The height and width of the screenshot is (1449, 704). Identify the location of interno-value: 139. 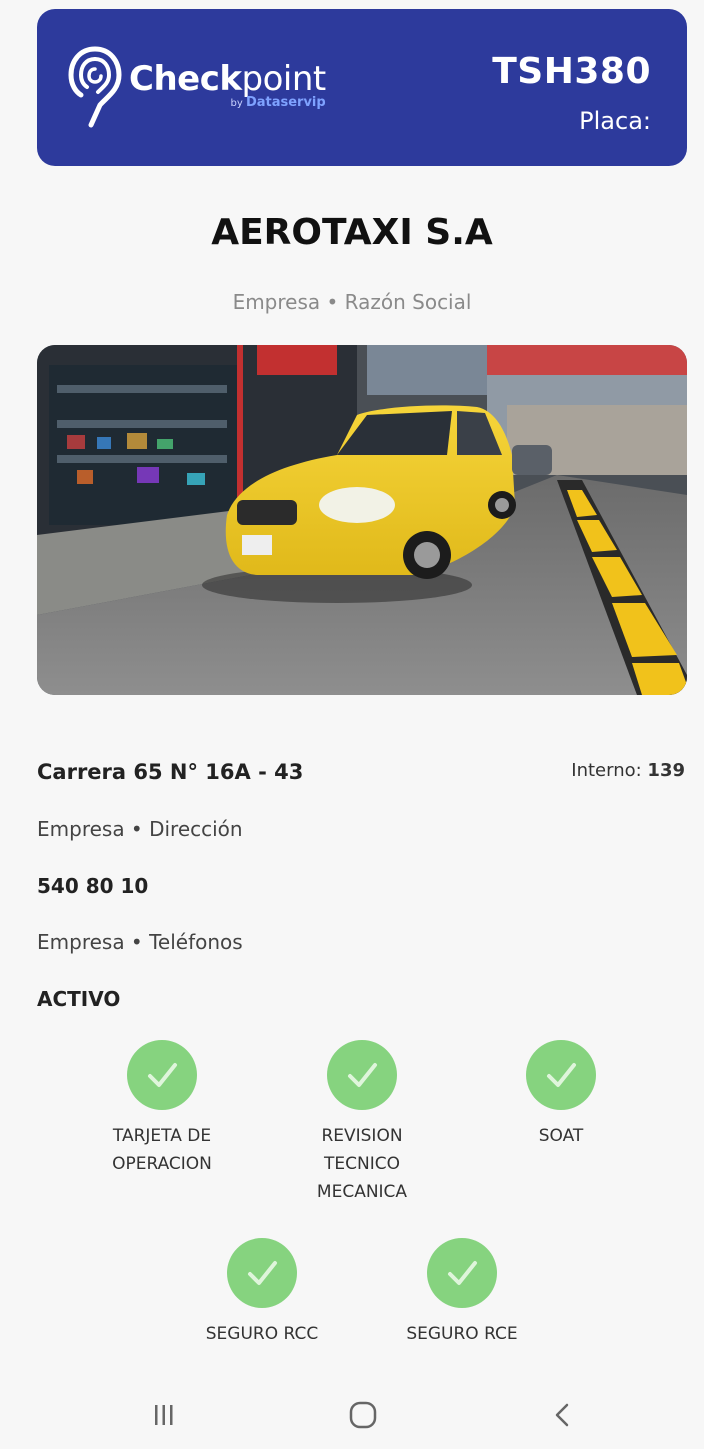
(666, 770).